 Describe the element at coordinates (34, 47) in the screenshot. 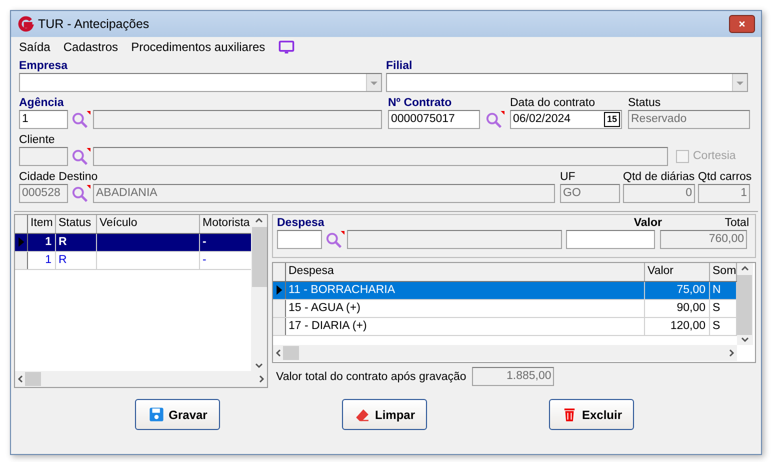

I see `menu-item: Saída` at that location.